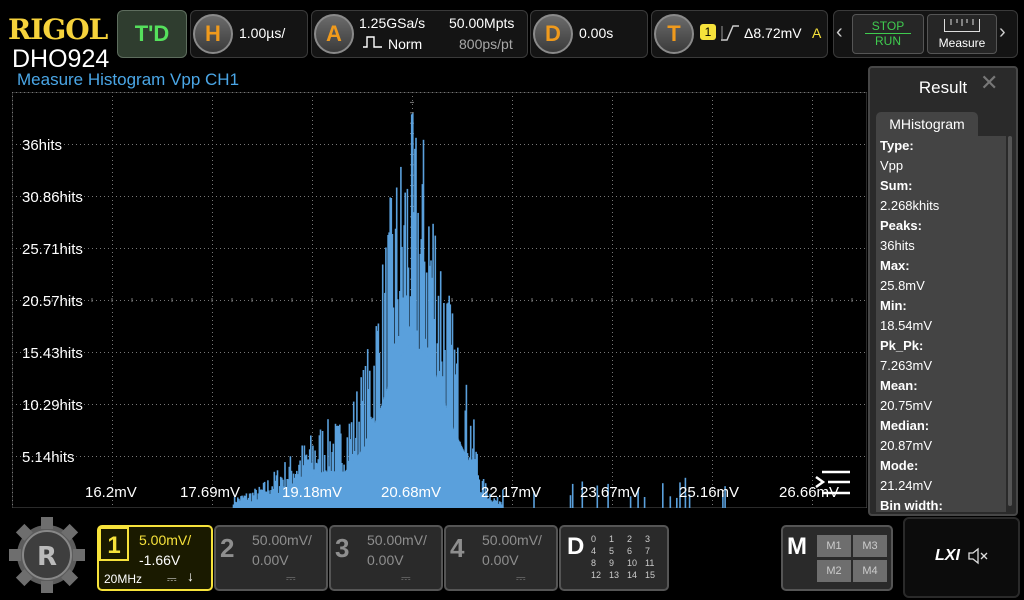 The image size is (1024, 600). Describe the element at coordinates (739, 34) in the screenshot. I see `trigger-panel: T 1 Δ8.72mV A` at that location.